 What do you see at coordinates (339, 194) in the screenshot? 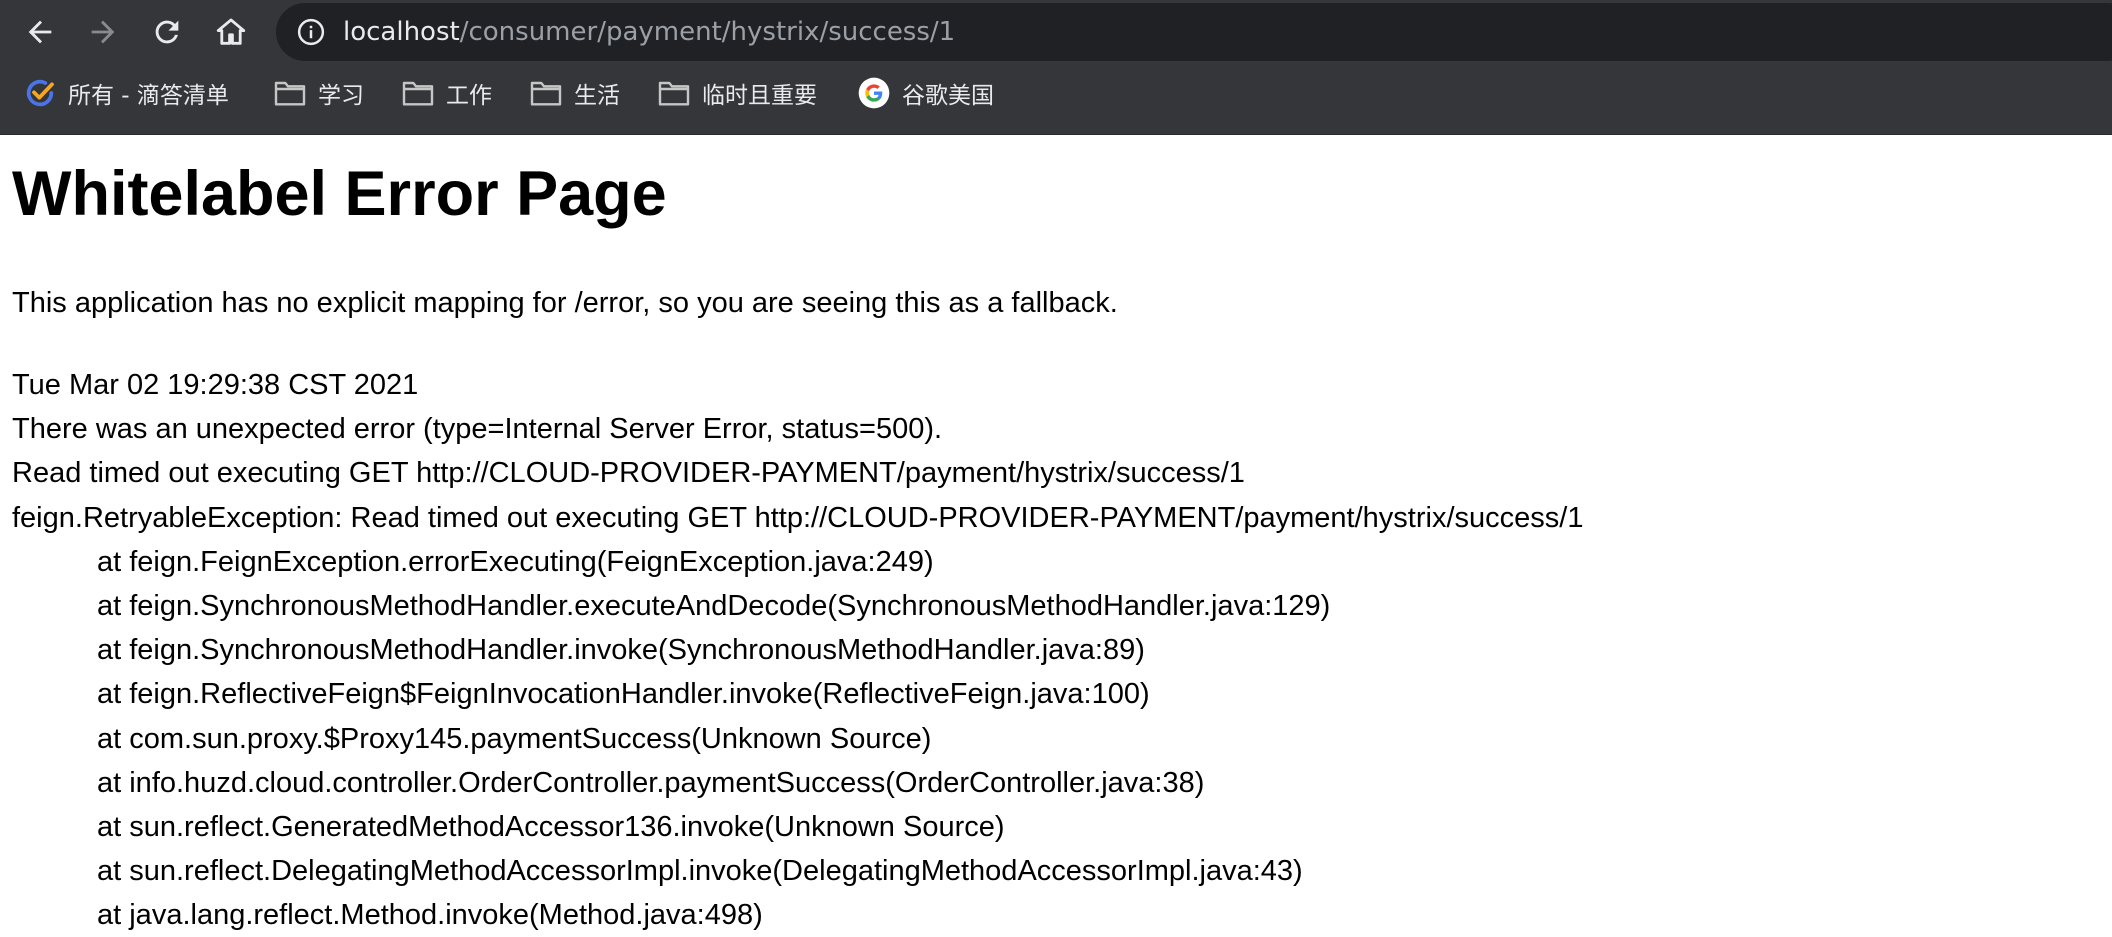
I see `page-title: Whitelabel Error Page` at bounding box center [339, 194].